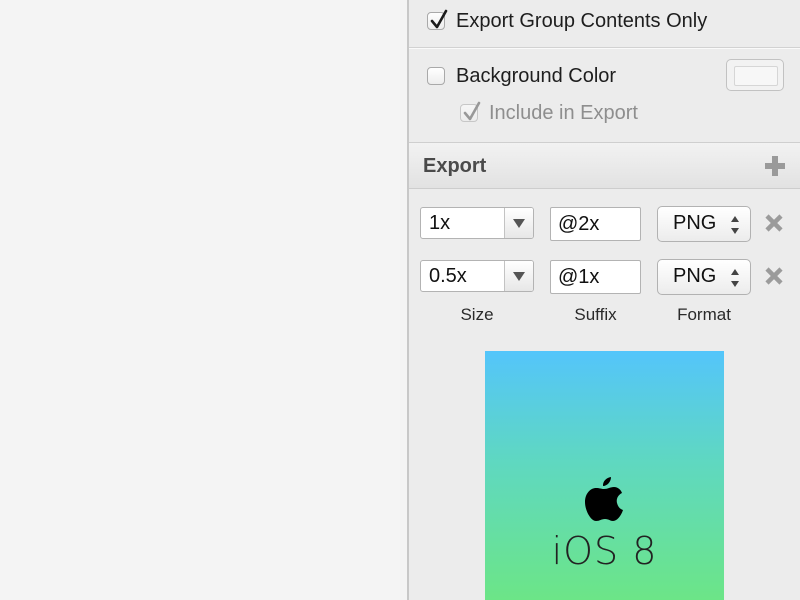  What do you see at coordinates (440, 223) in the screenshot?
I see `size-value: 1x` at bounding box center [440, 223].